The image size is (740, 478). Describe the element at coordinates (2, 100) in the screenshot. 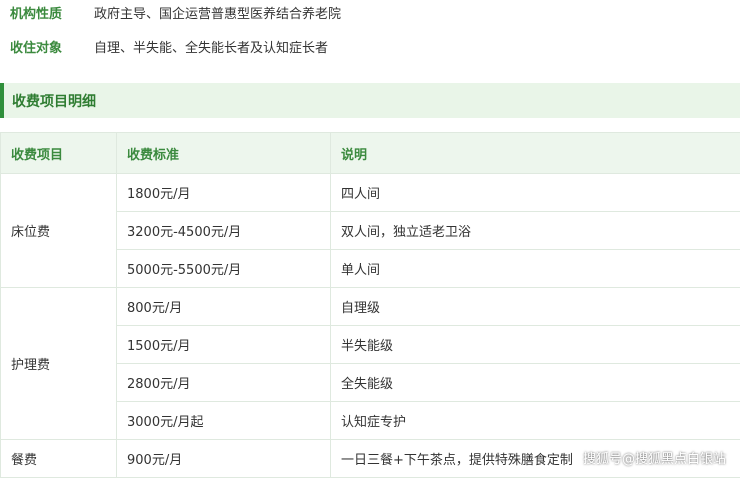

I see `section-accent-bar` at that location.